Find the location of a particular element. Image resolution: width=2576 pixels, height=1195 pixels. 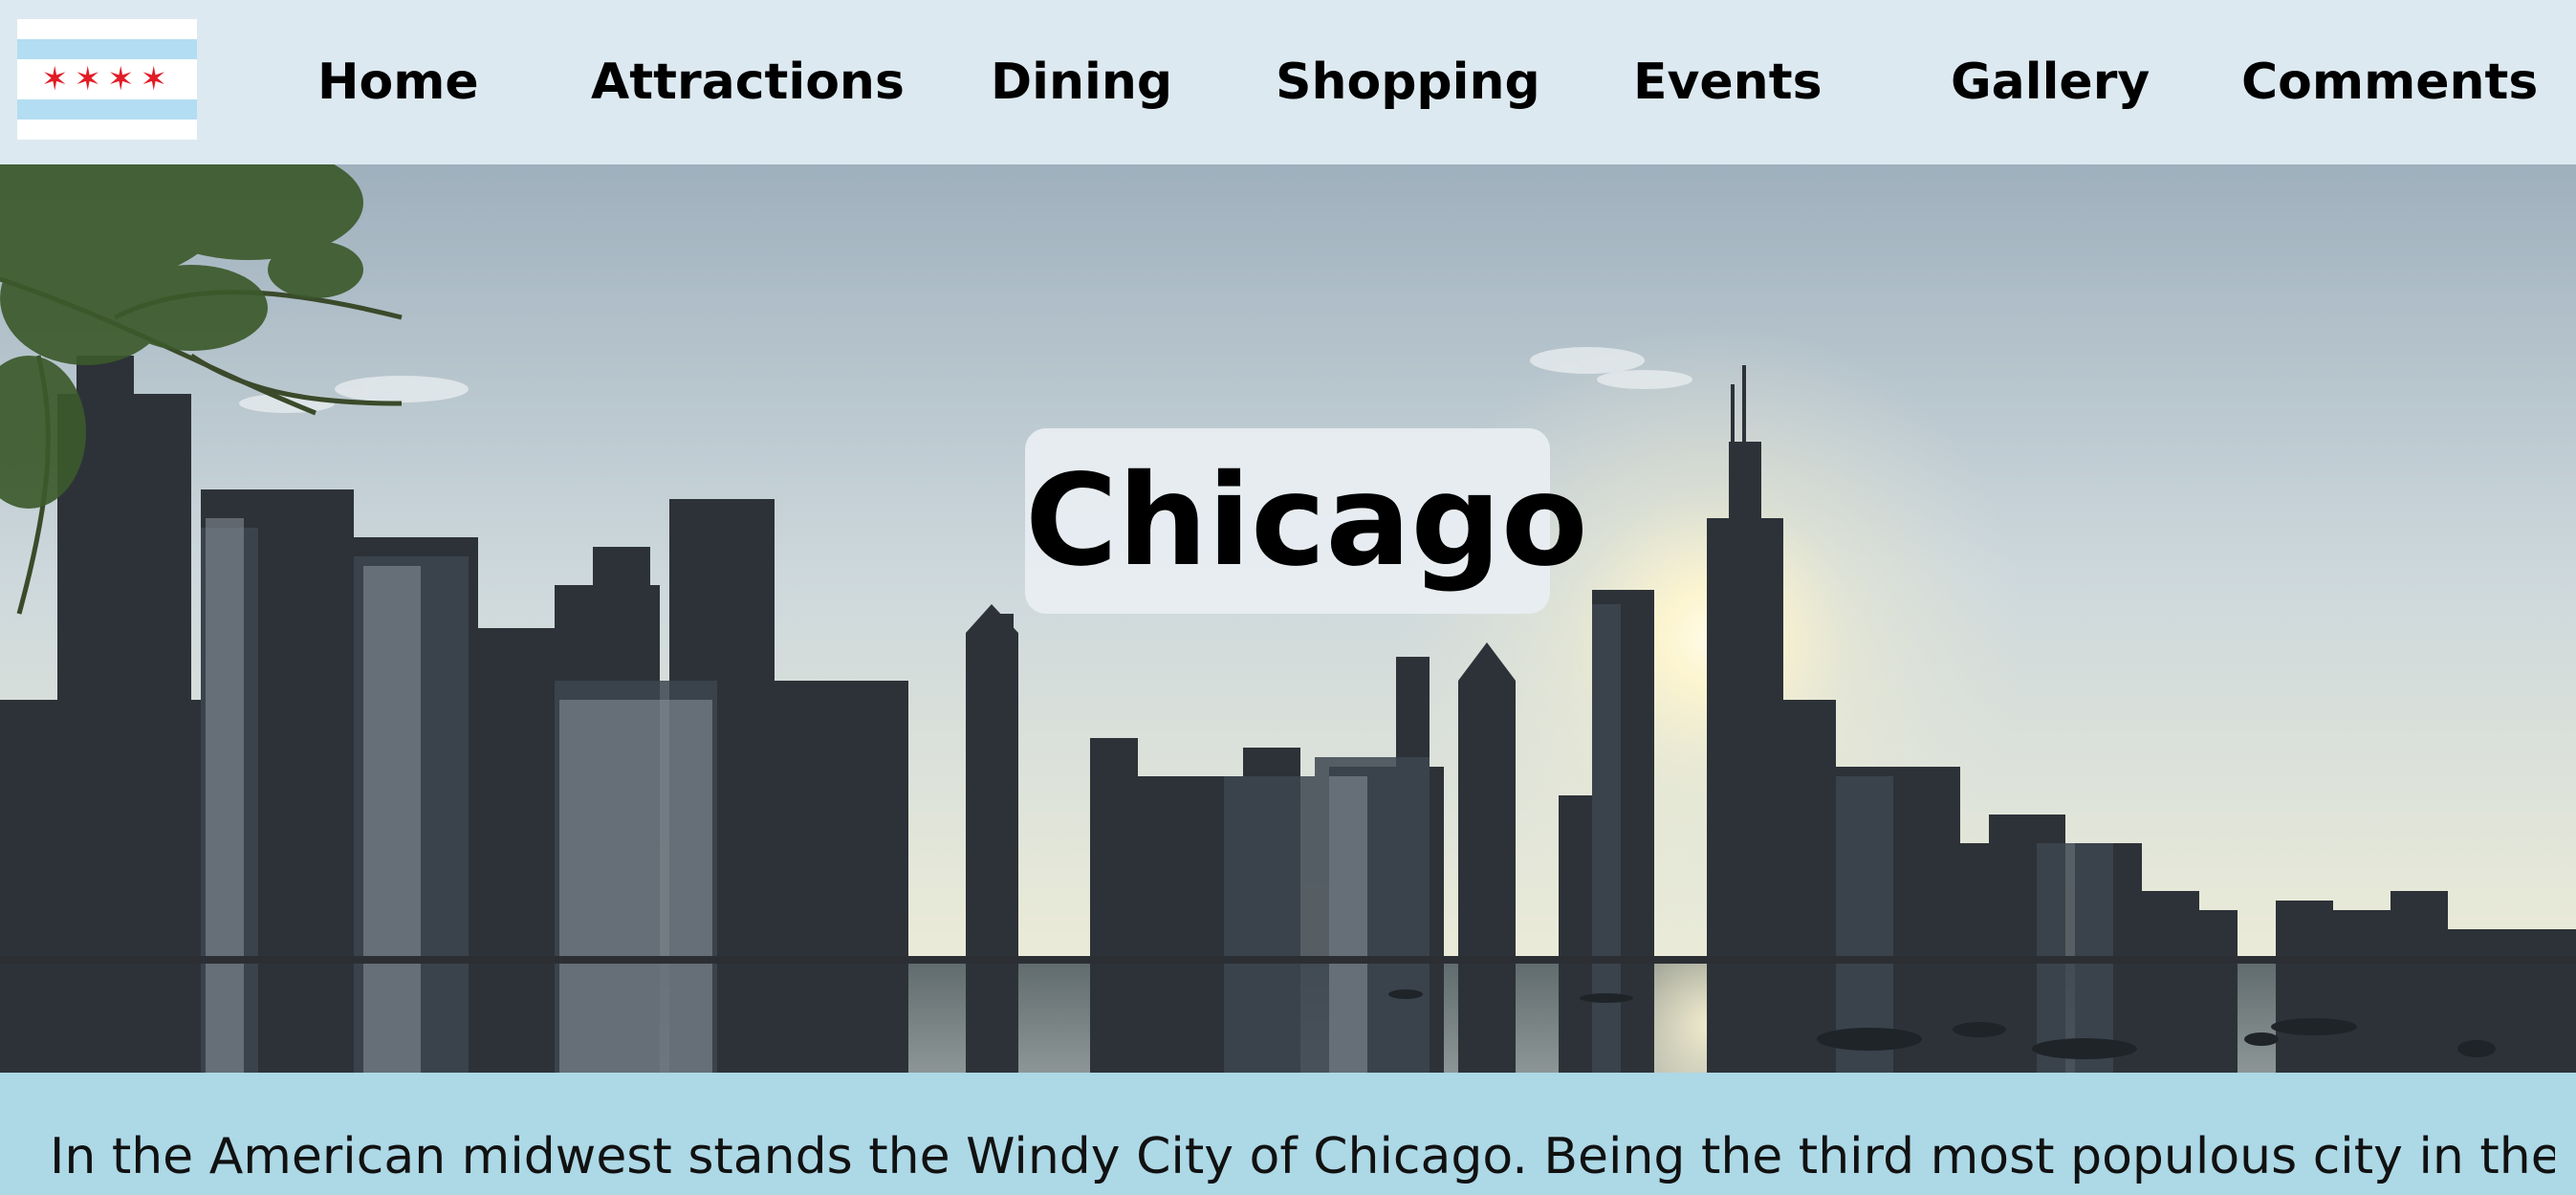

chicago-flag-icon: ✶✶✶✶ is located at coordinates (107, 79).